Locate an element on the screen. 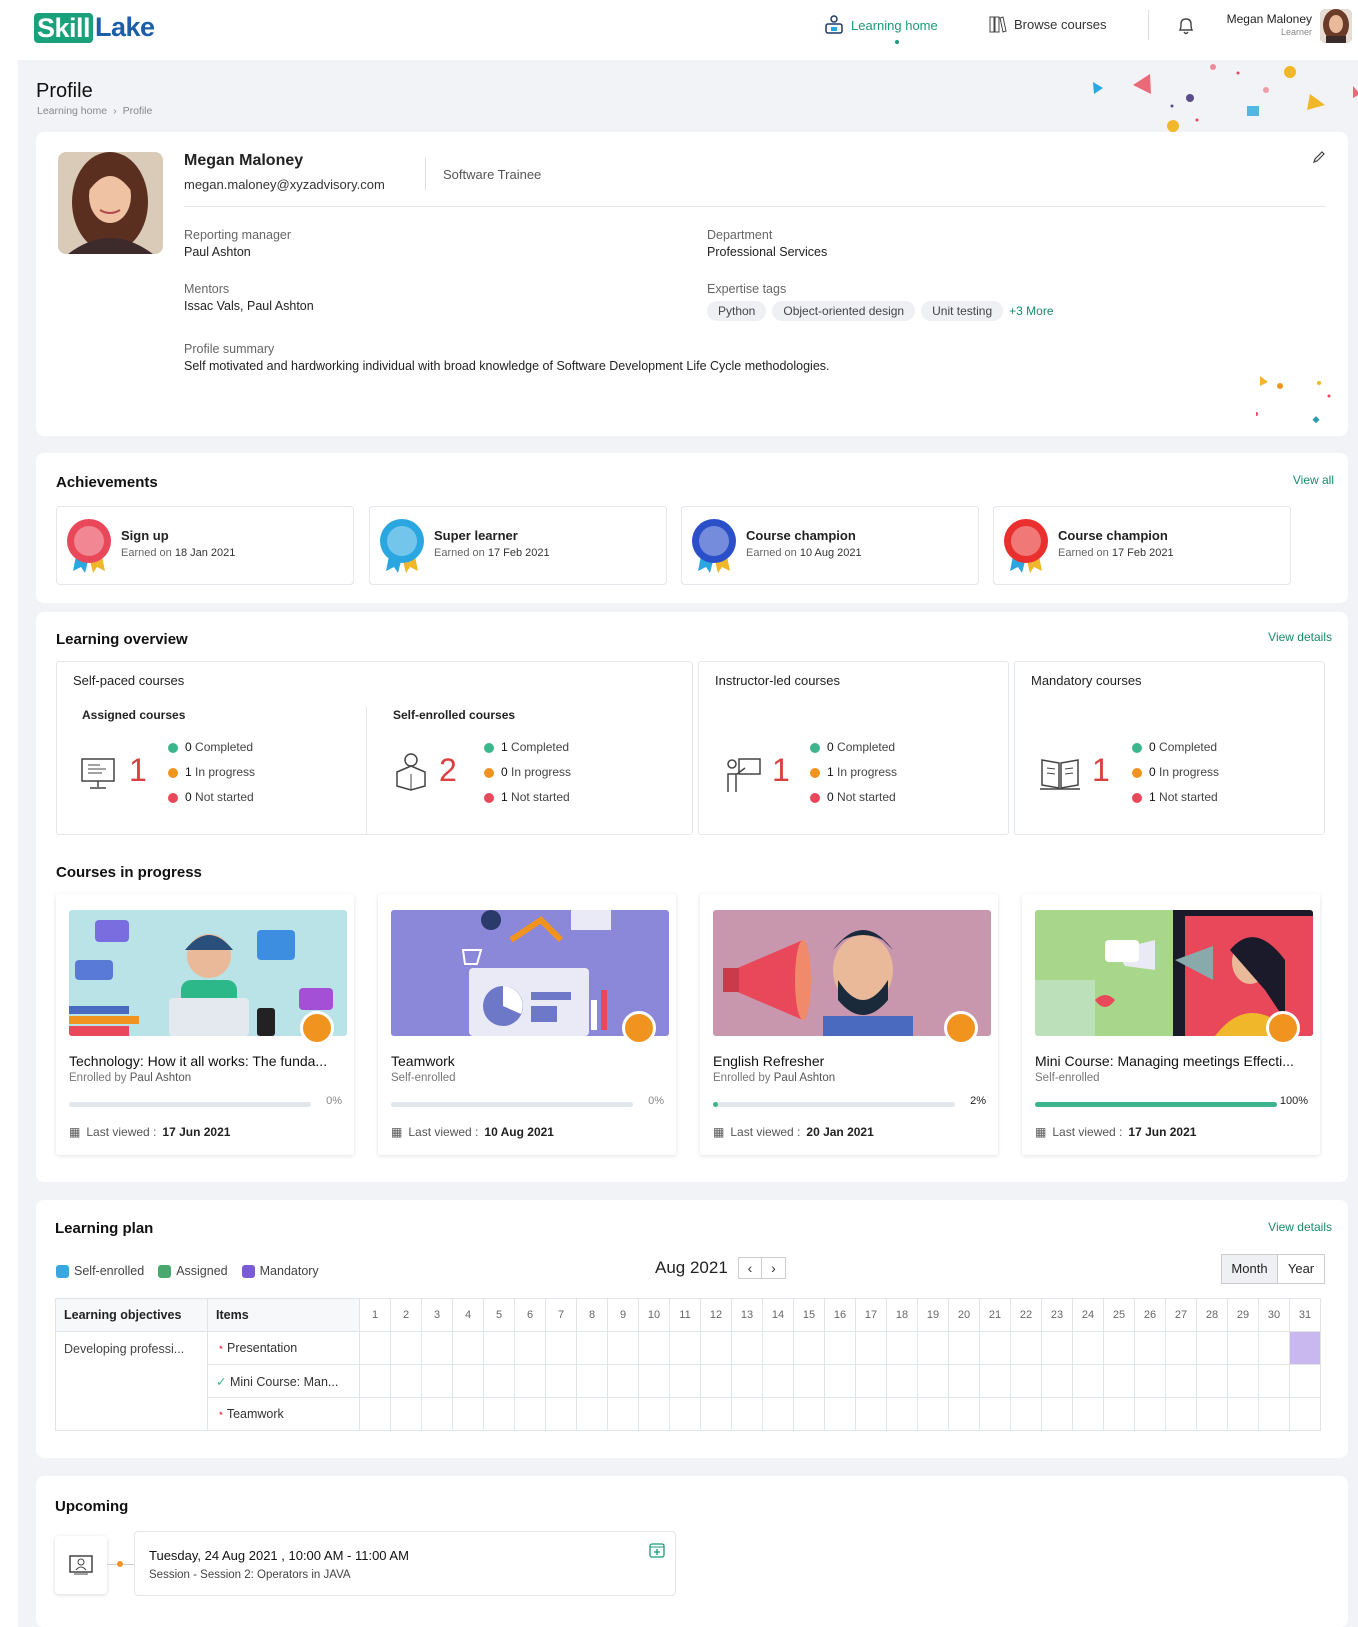 The width and height of the screenshot is (1358, 1627). nav-learning-home: Learning home is located at coordinates (880, 25).